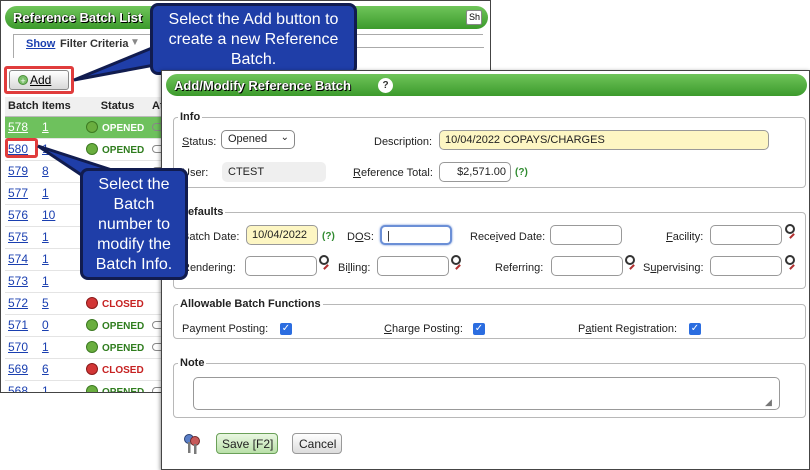 This screenshot has height=470, width=810. I want to click on billing-label: Billing:, so click(354, 268).